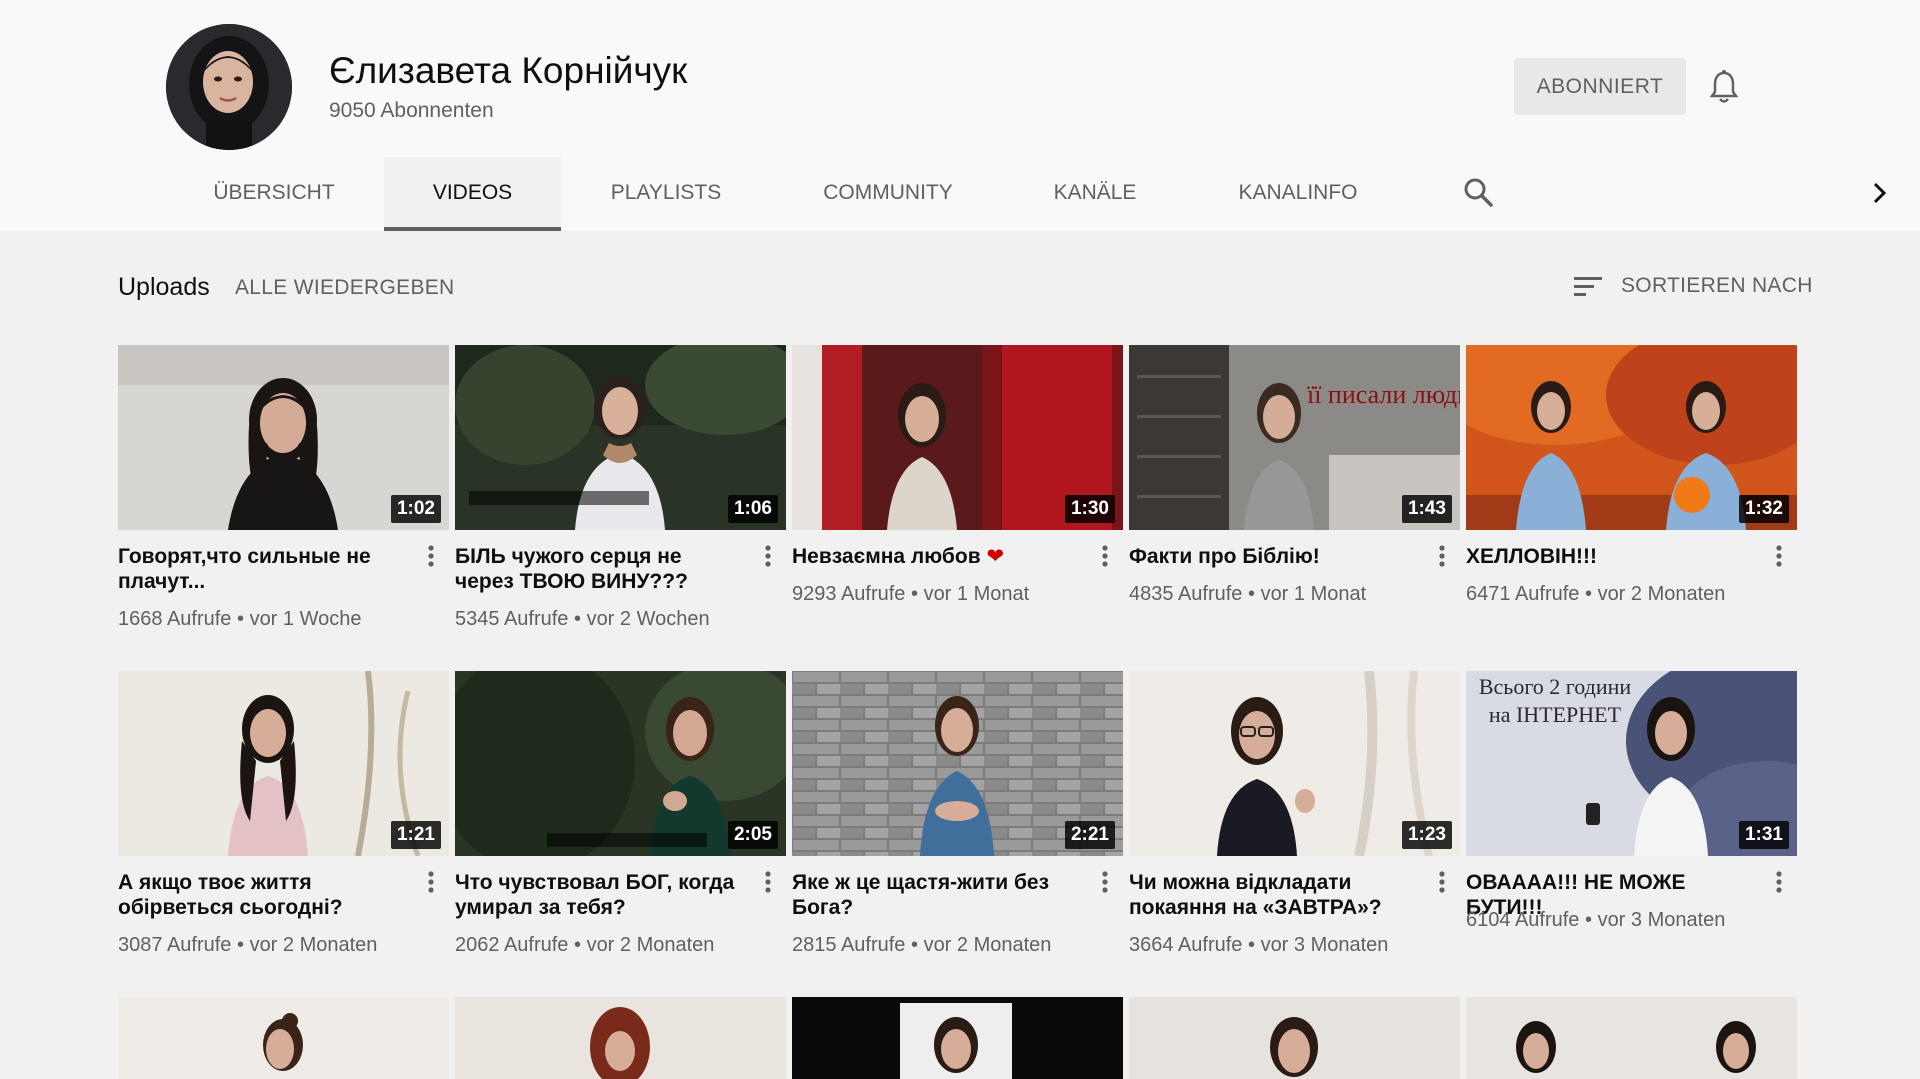 Image resolution: width=1920 pixels, height=1079 pixels. What do you see at coordinates (248, 945) in the screenshot?
I see `video-meta: 3087 Aufrufe • vor 2 Monaten` at bounding box center [248, 945].